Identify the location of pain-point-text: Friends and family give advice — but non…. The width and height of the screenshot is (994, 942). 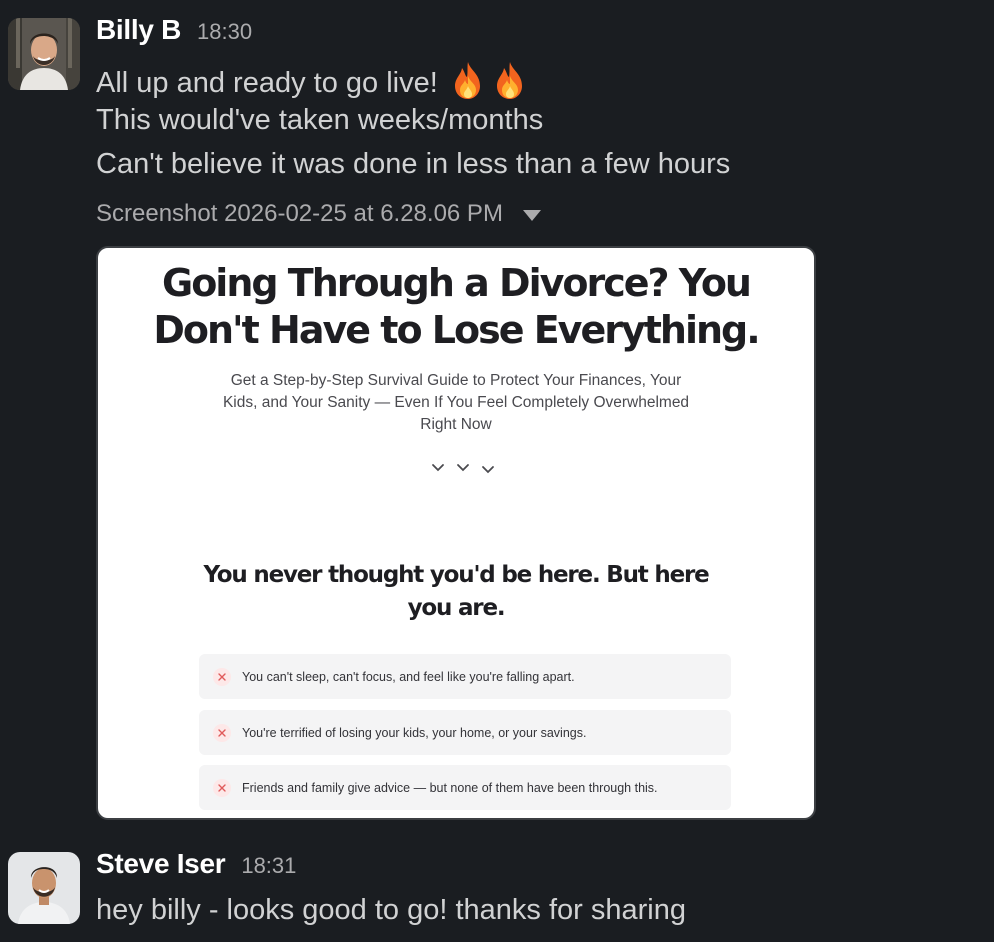
(450, 787).